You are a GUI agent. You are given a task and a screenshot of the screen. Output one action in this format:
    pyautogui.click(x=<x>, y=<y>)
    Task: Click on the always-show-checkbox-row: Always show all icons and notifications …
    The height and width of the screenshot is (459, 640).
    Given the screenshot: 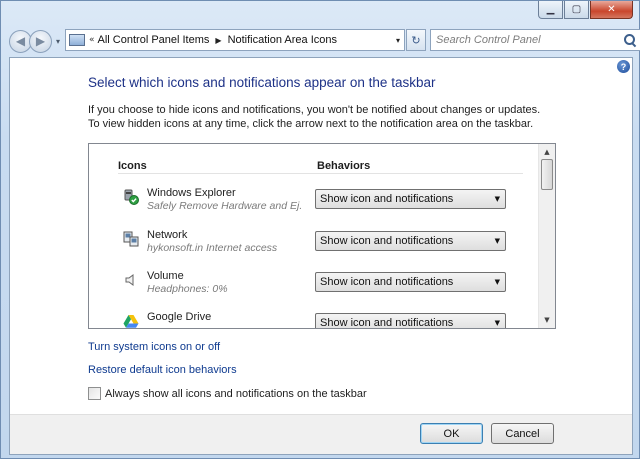 What is the action you would take?
    pyautogui.click(x=227, y=393)
    